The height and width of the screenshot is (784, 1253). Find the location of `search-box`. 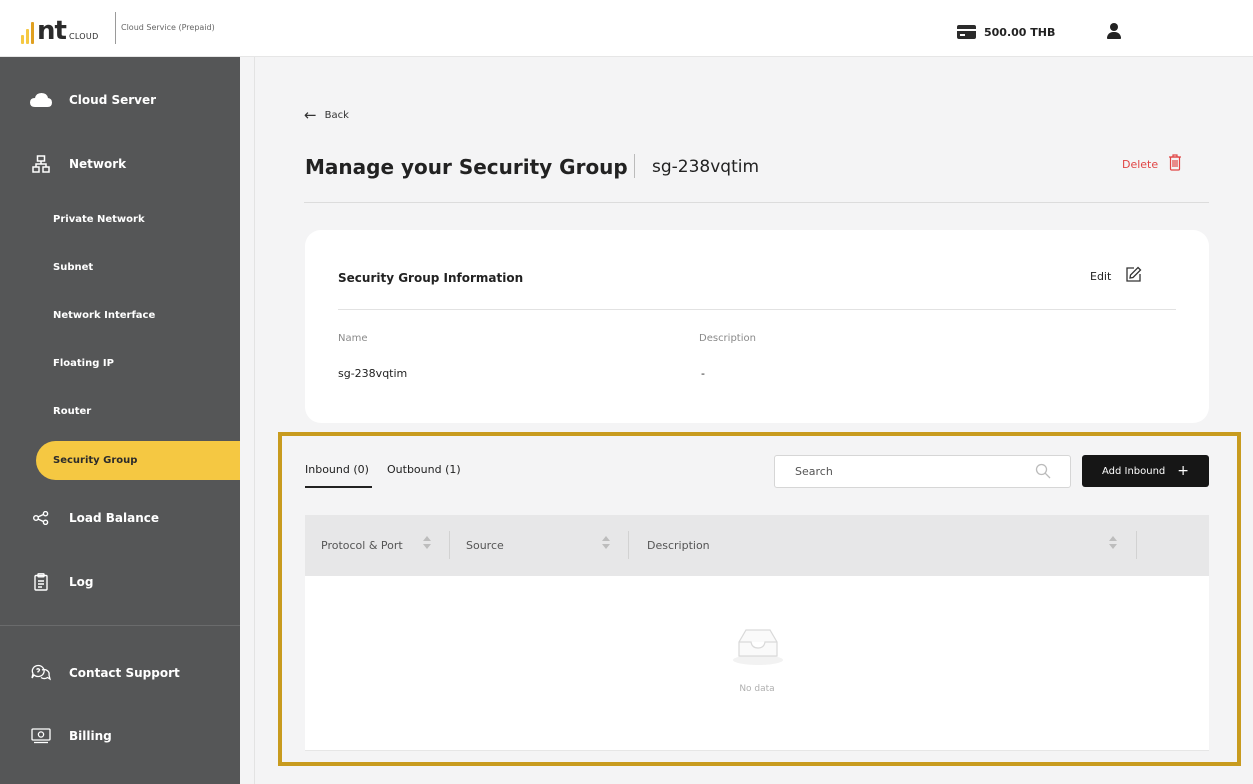

search-box is located at coordinates (922, 471).